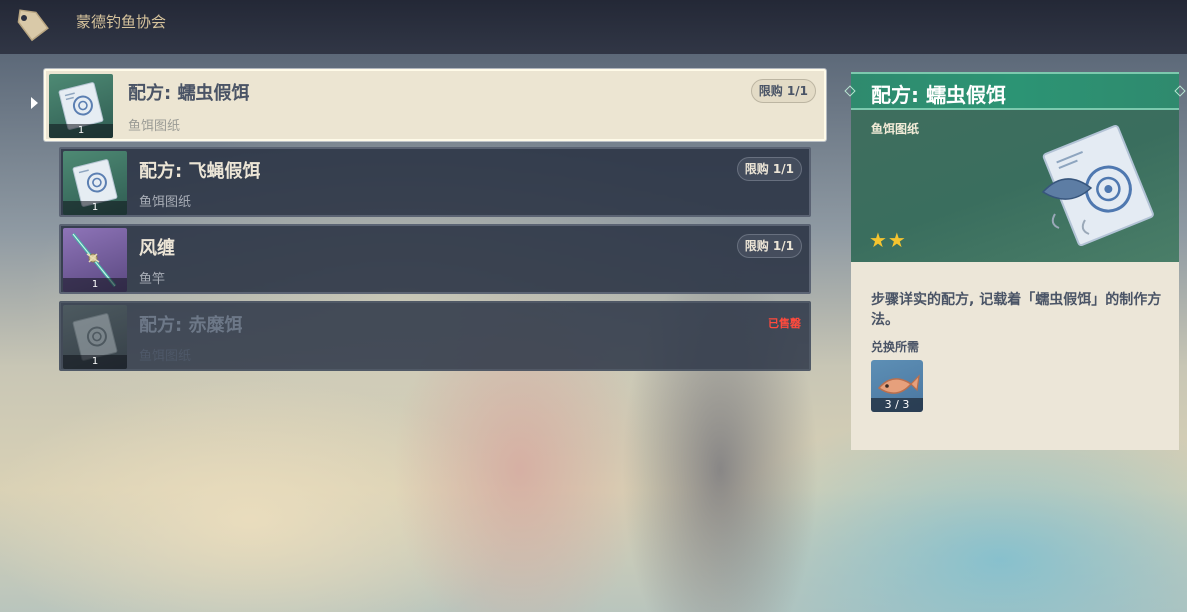 This screenshot has height=612, width=1187. Describe the element at coordinates (897, 386) in the screenshot. I see `requirement-item: 3 / 3` at that location.